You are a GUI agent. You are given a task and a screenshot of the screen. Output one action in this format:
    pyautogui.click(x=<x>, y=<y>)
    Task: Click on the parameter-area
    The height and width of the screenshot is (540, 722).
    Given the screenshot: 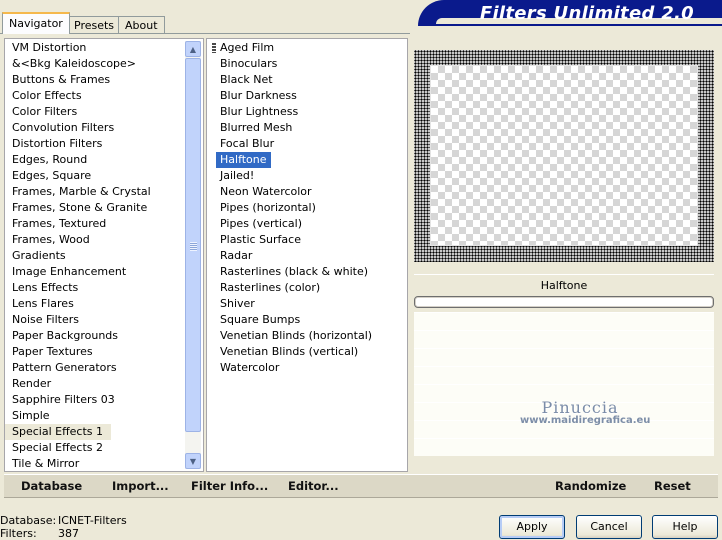 What is the action you would take?
    pyautogui.click(x=564, y=392)
    